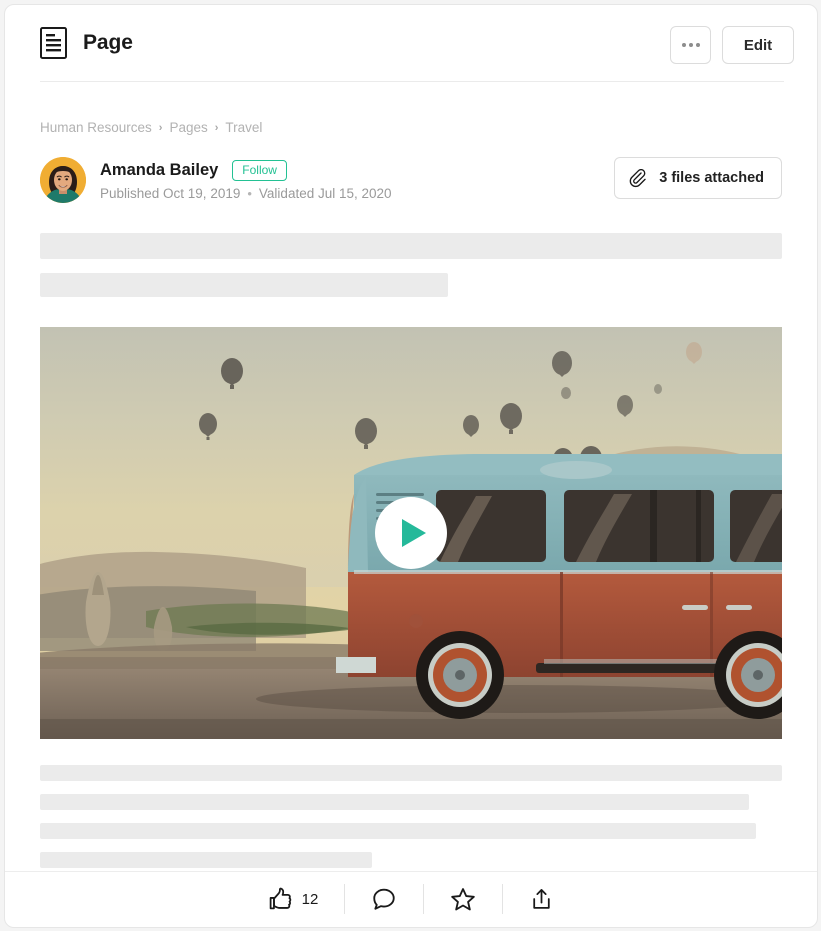  Describe the element at coordinates (411, 108) in the screenshot. I see `breadcrumb: Human Resources › Pages › Travel` at that location.